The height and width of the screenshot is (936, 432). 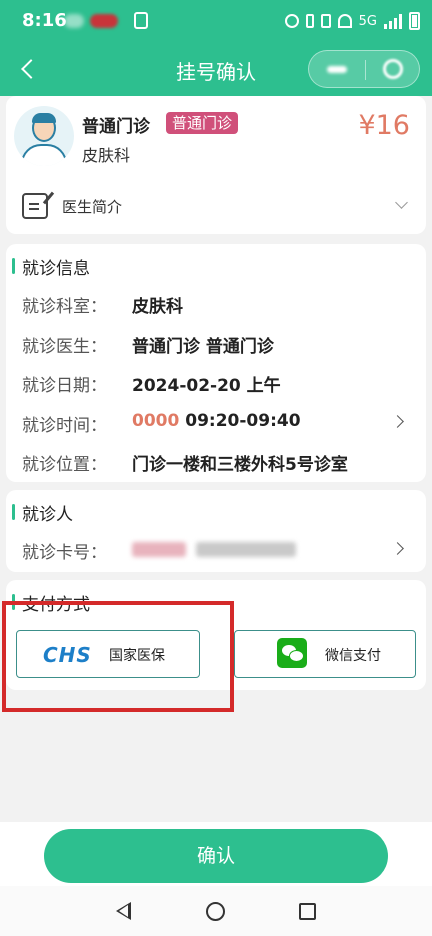 I want to click on visit-row-doctor: 就诊医生： 普通门诊 普通门诊, so click(x=217, y=344).